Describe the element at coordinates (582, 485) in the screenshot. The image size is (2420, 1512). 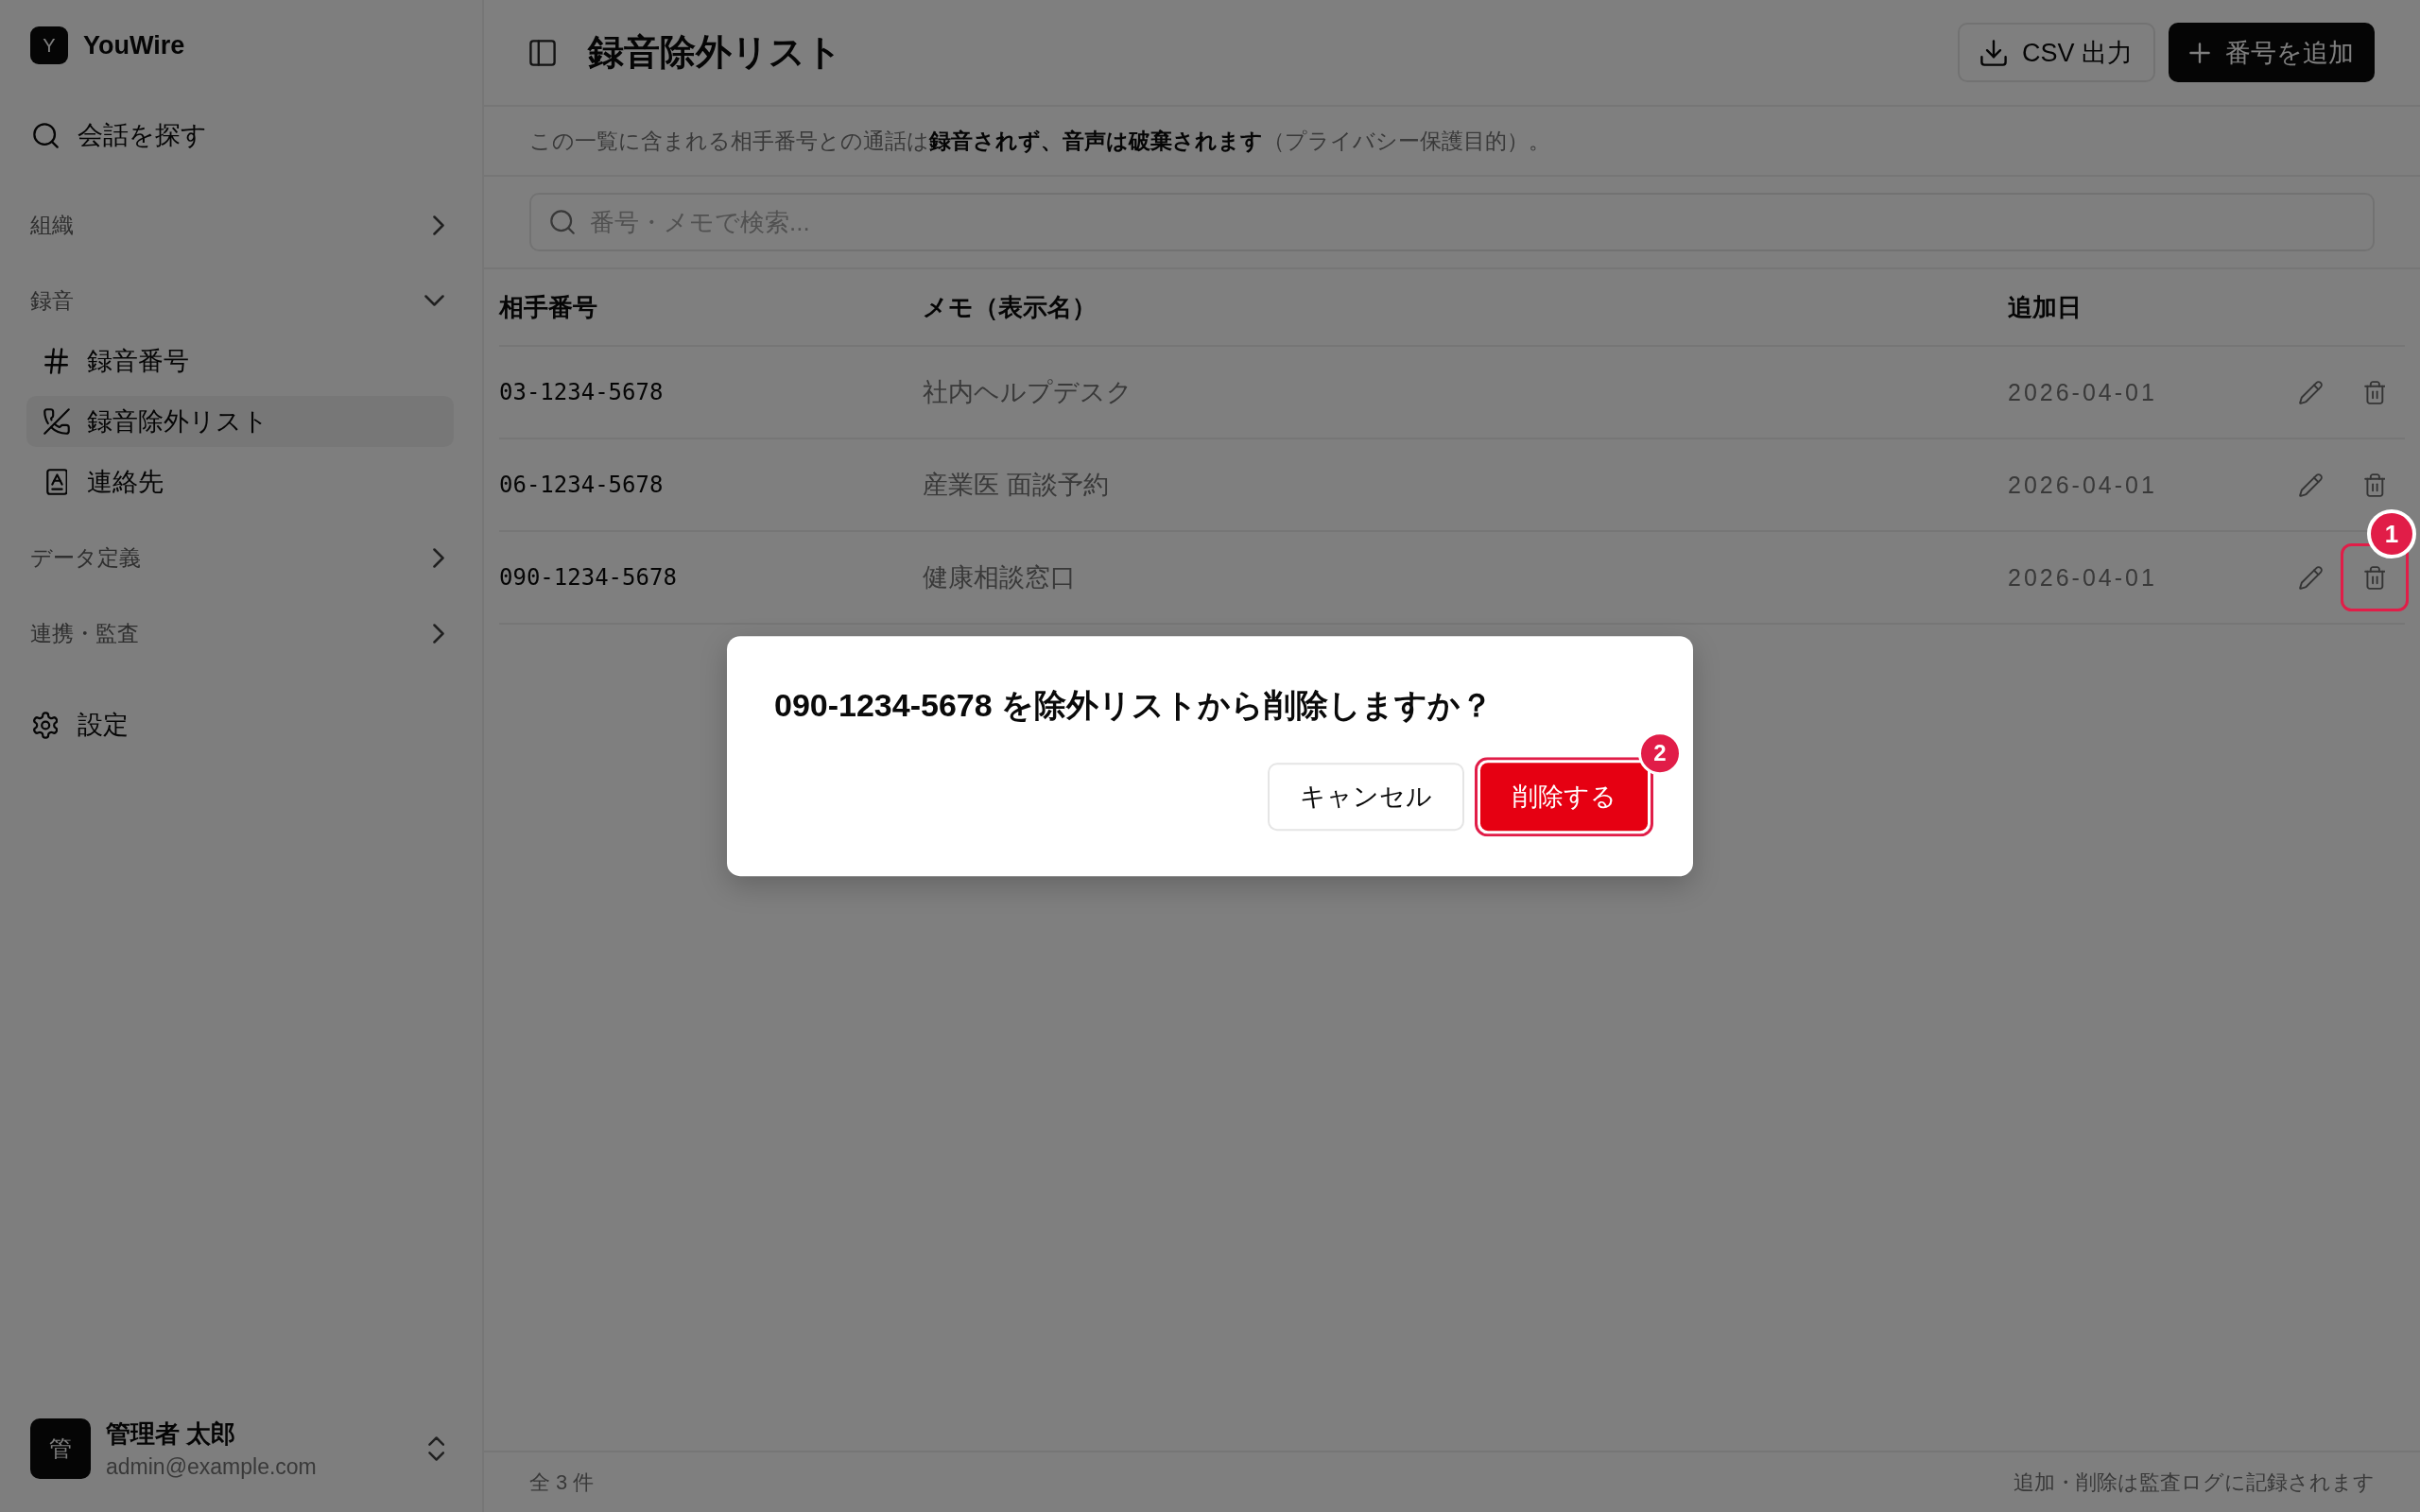
I see `table-cell-text: 06-1234-5678` at that location.